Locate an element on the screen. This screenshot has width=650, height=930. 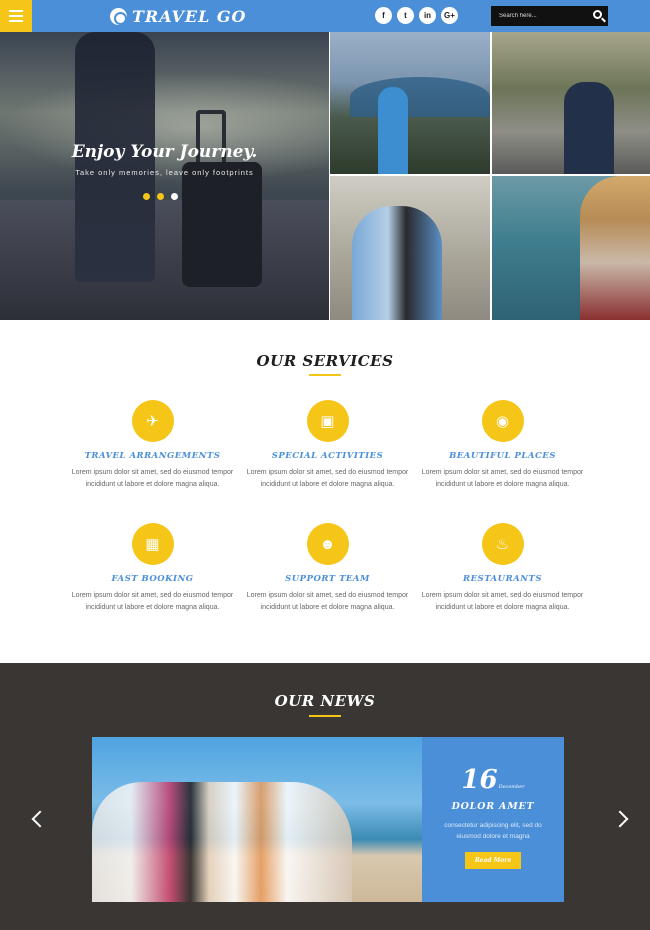
news-image-crowd is located at coordinates (222, 842).